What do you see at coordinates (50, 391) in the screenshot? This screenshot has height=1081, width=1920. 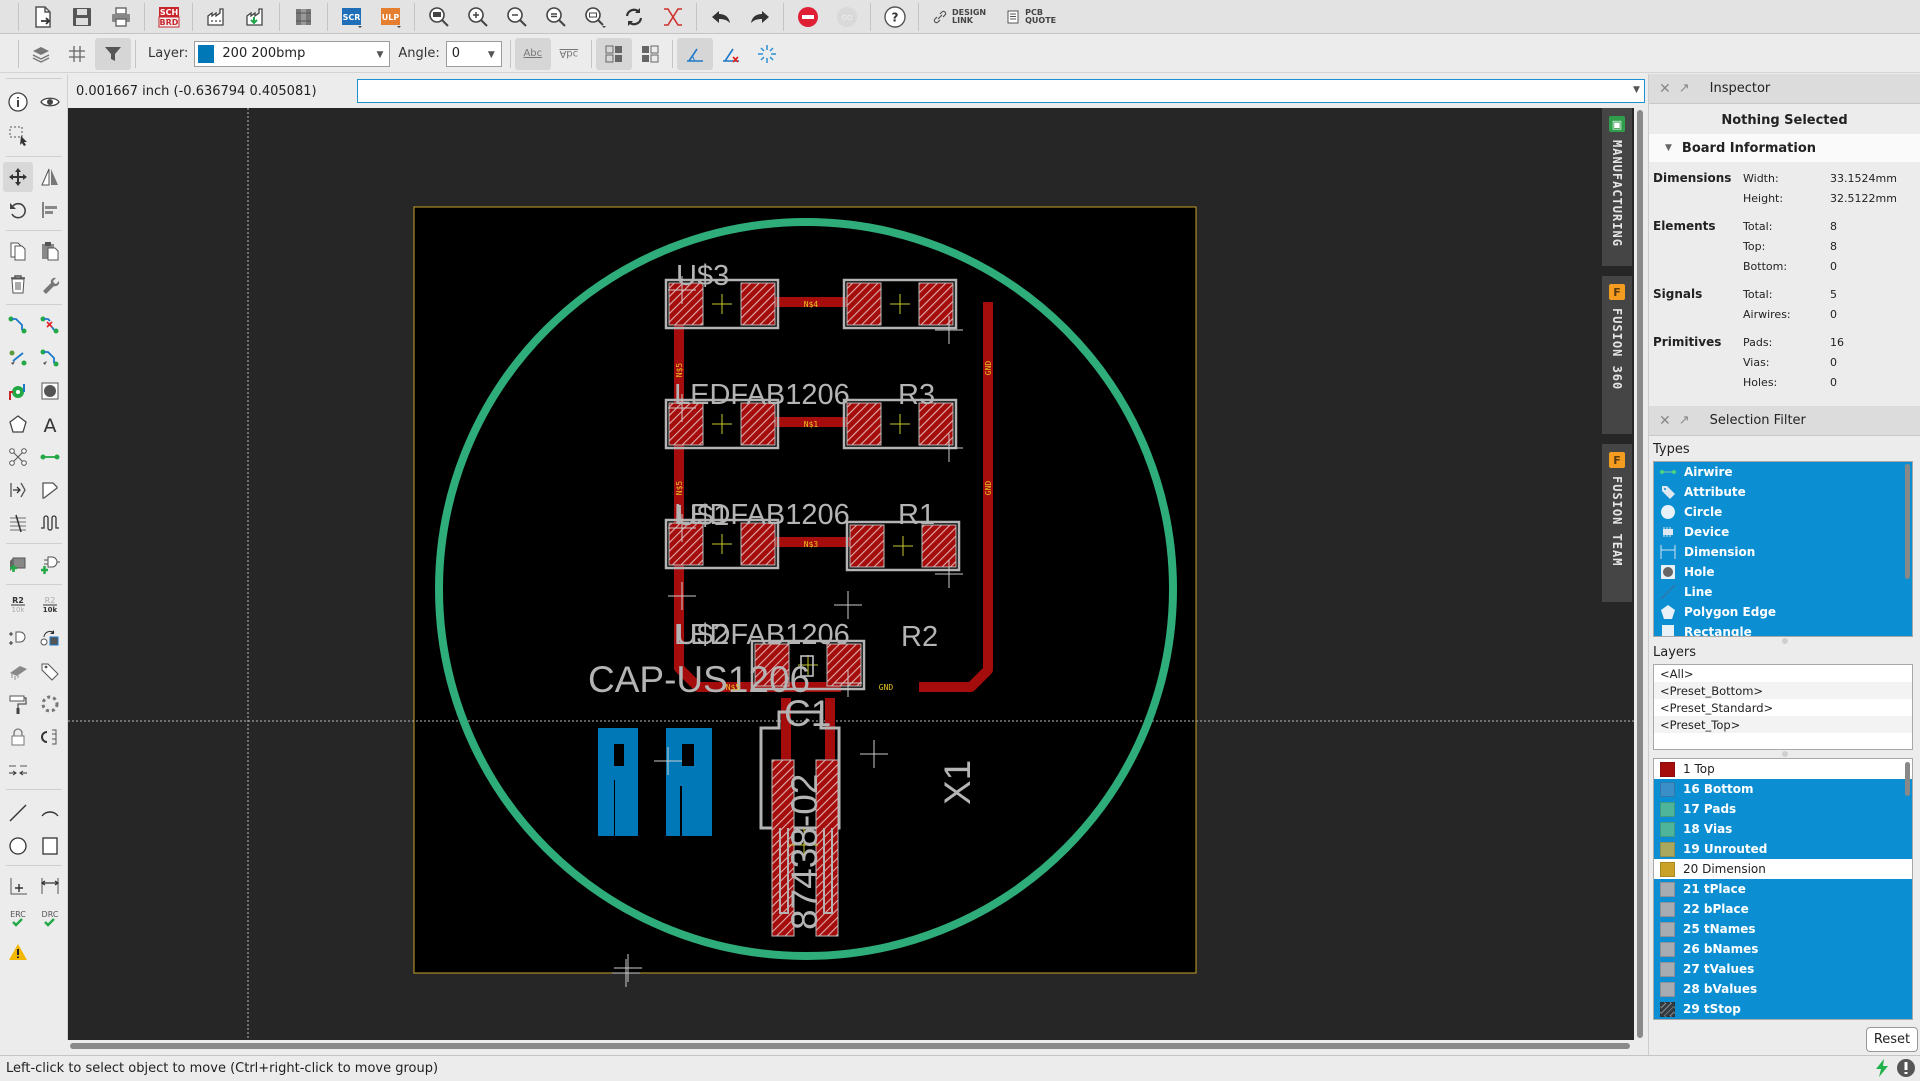 I see `hole-tool` at bounding box center [50, 391].